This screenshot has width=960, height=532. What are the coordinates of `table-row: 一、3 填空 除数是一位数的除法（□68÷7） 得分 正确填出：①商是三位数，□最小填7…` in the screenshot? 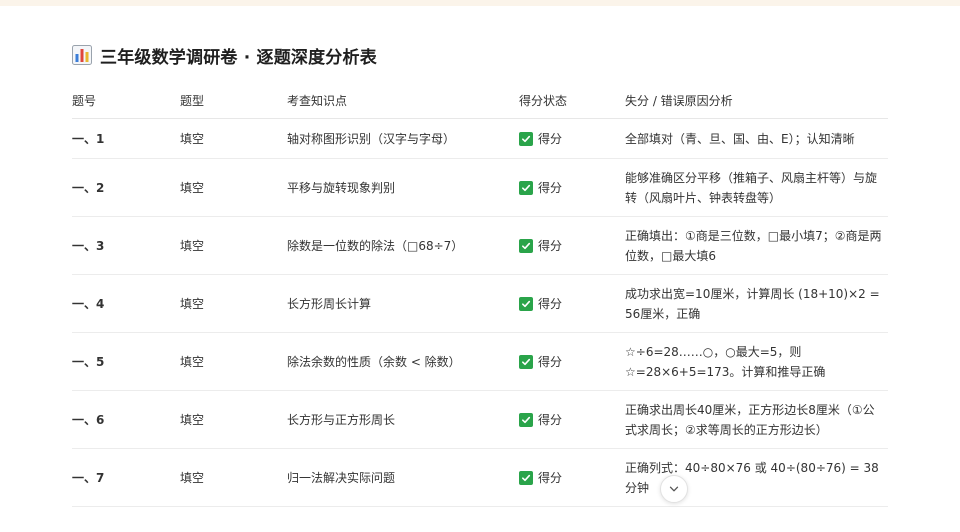 It's located at (480, 245).